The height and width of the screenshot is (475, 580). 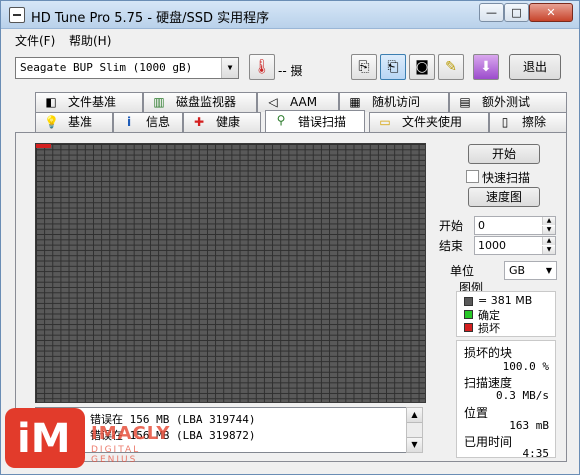 What do you see at coordinates (488, 353) in the screenshot?
I see `damaged-blocks-label: 损坏的块` at bounding box center [488, 353].